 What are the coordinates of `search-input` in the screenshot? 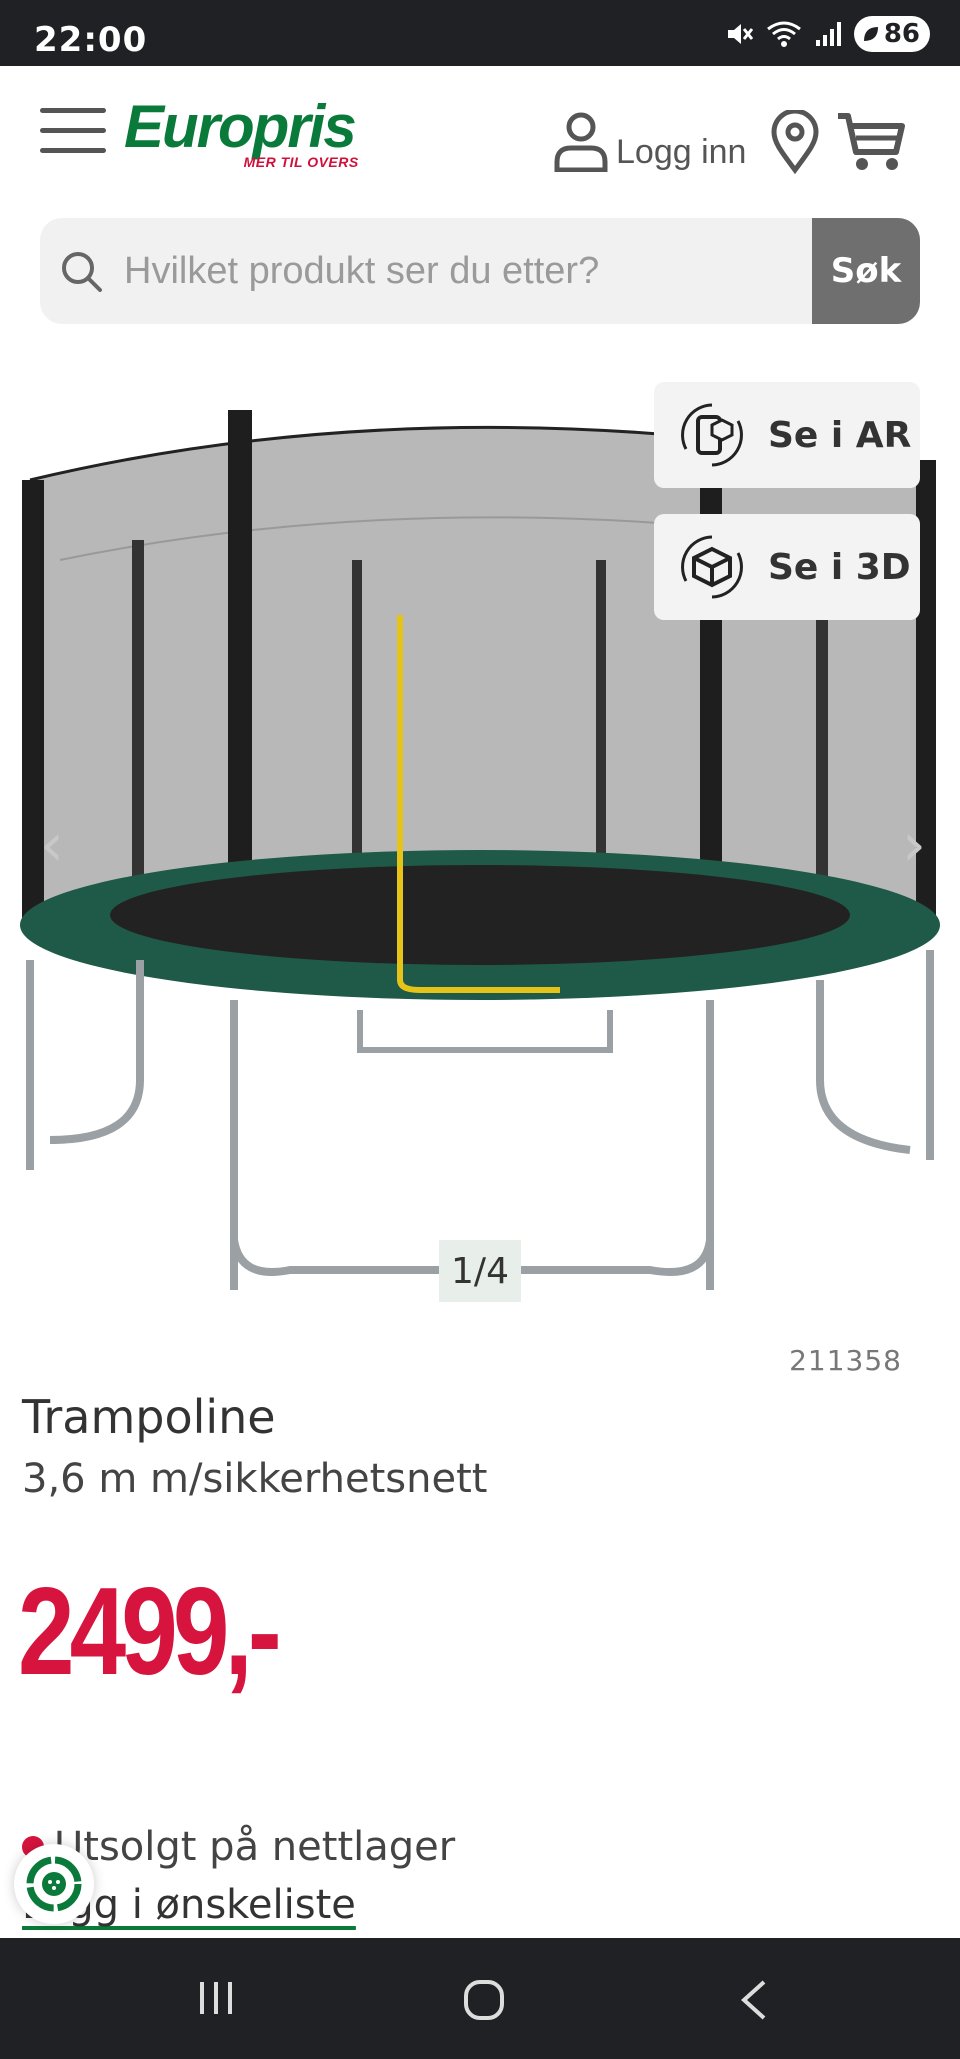 It's located at (484, 271).